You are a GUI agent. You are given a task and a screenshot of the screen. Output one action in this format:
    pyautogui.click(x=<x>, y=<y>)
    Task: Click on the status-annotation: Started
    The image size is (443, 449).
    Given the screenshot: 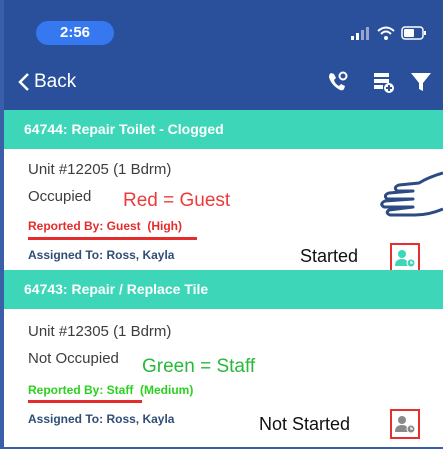 What is the action you would take?
    pyautogui.click(x=329, y=256)
    